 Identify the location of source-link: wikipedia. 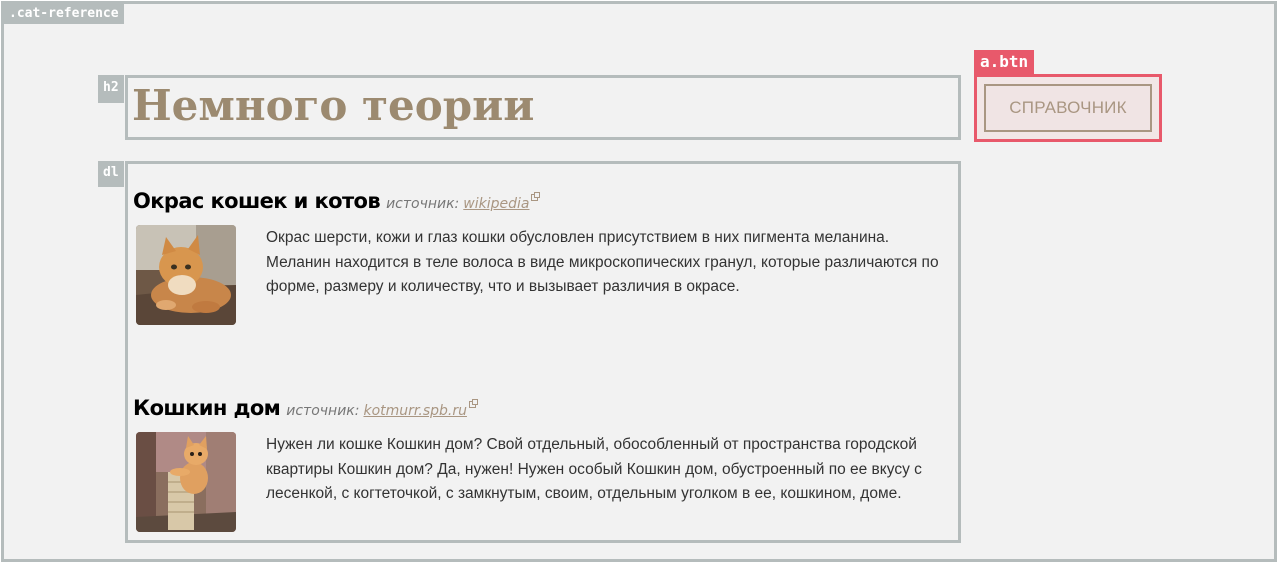
(496, 204).